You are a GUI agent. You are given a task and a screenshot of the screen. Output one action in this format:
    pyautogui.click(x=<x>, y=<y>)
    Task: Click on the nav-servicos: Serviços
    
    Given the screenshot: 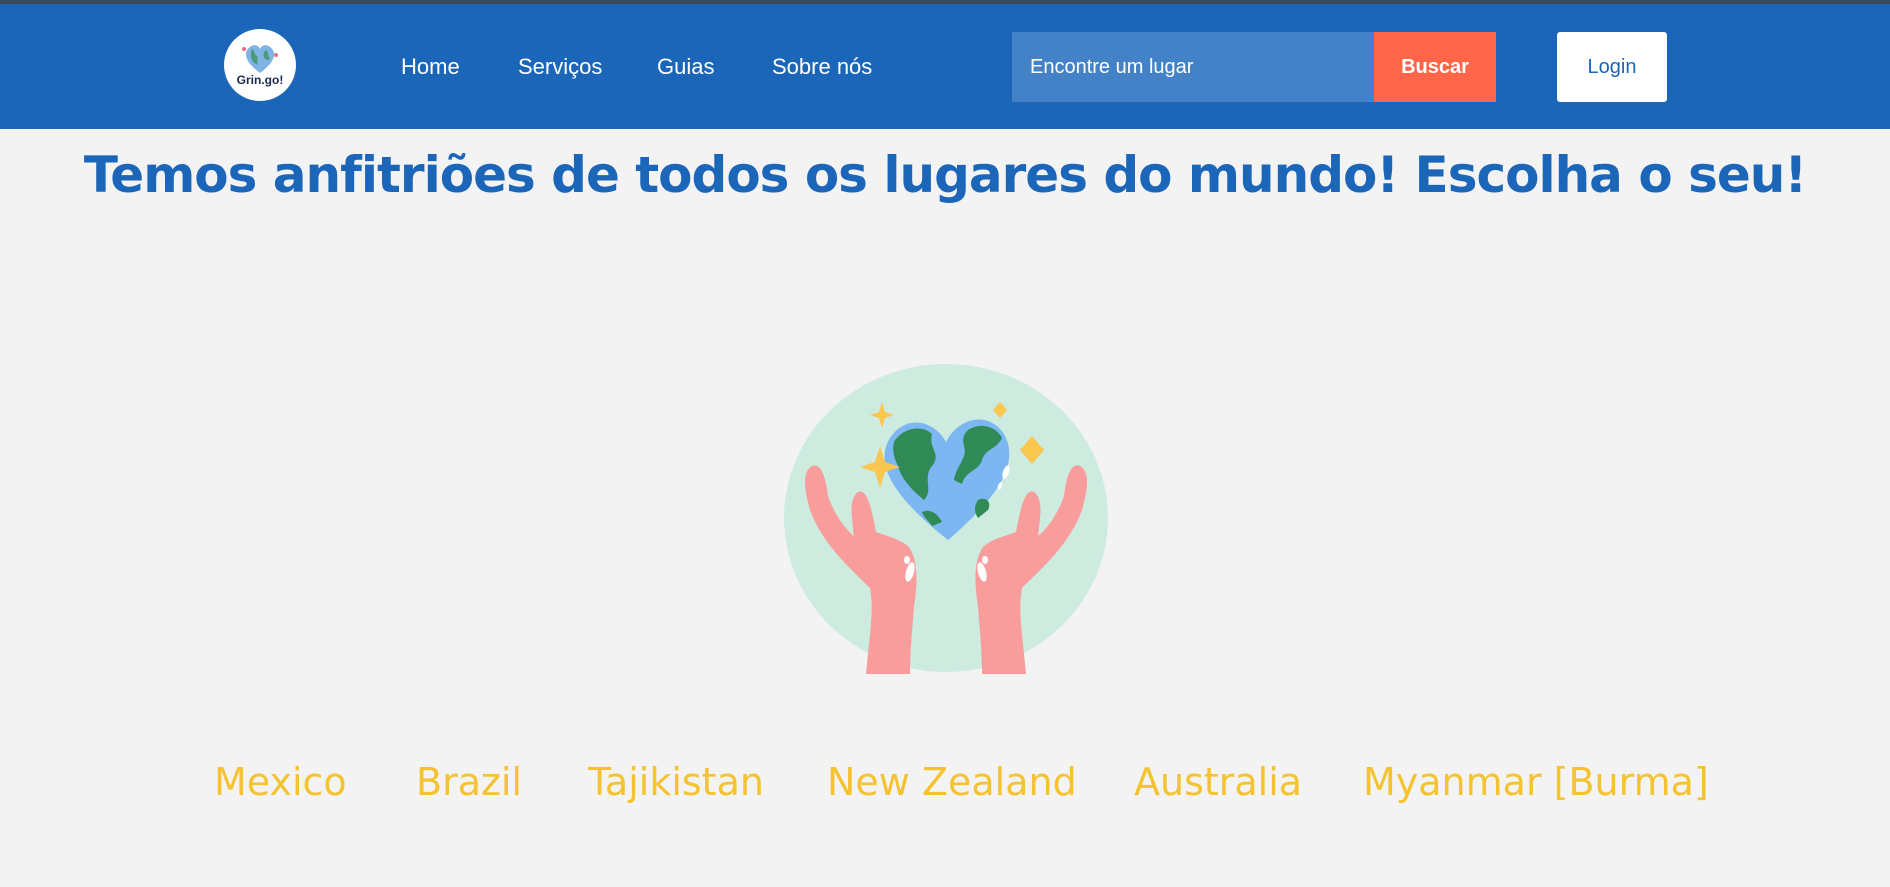 What is the action you would take?
    pyautogui.click(x=560, y=67)
    